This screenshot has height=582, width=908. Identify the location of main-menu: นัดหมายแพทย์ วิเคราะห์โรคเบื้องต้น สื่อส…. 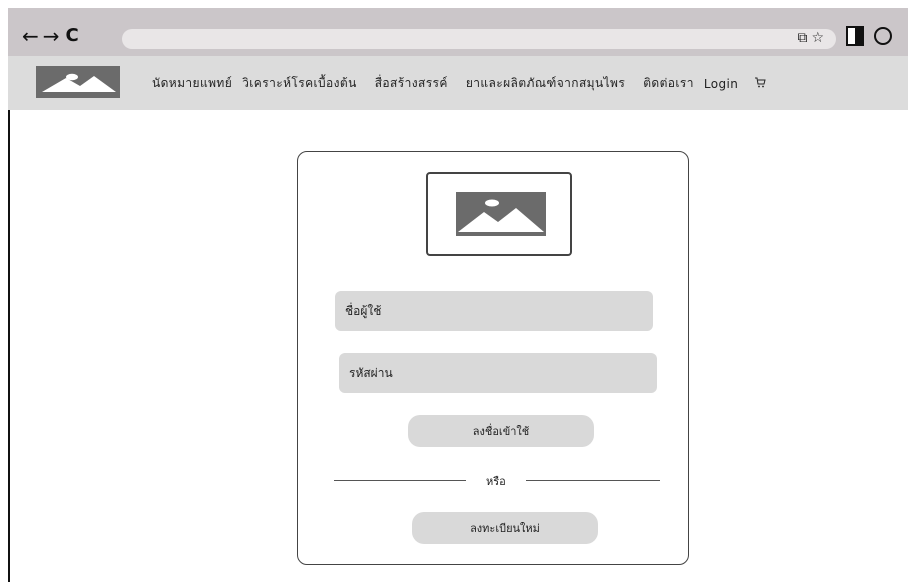
(459, 83).